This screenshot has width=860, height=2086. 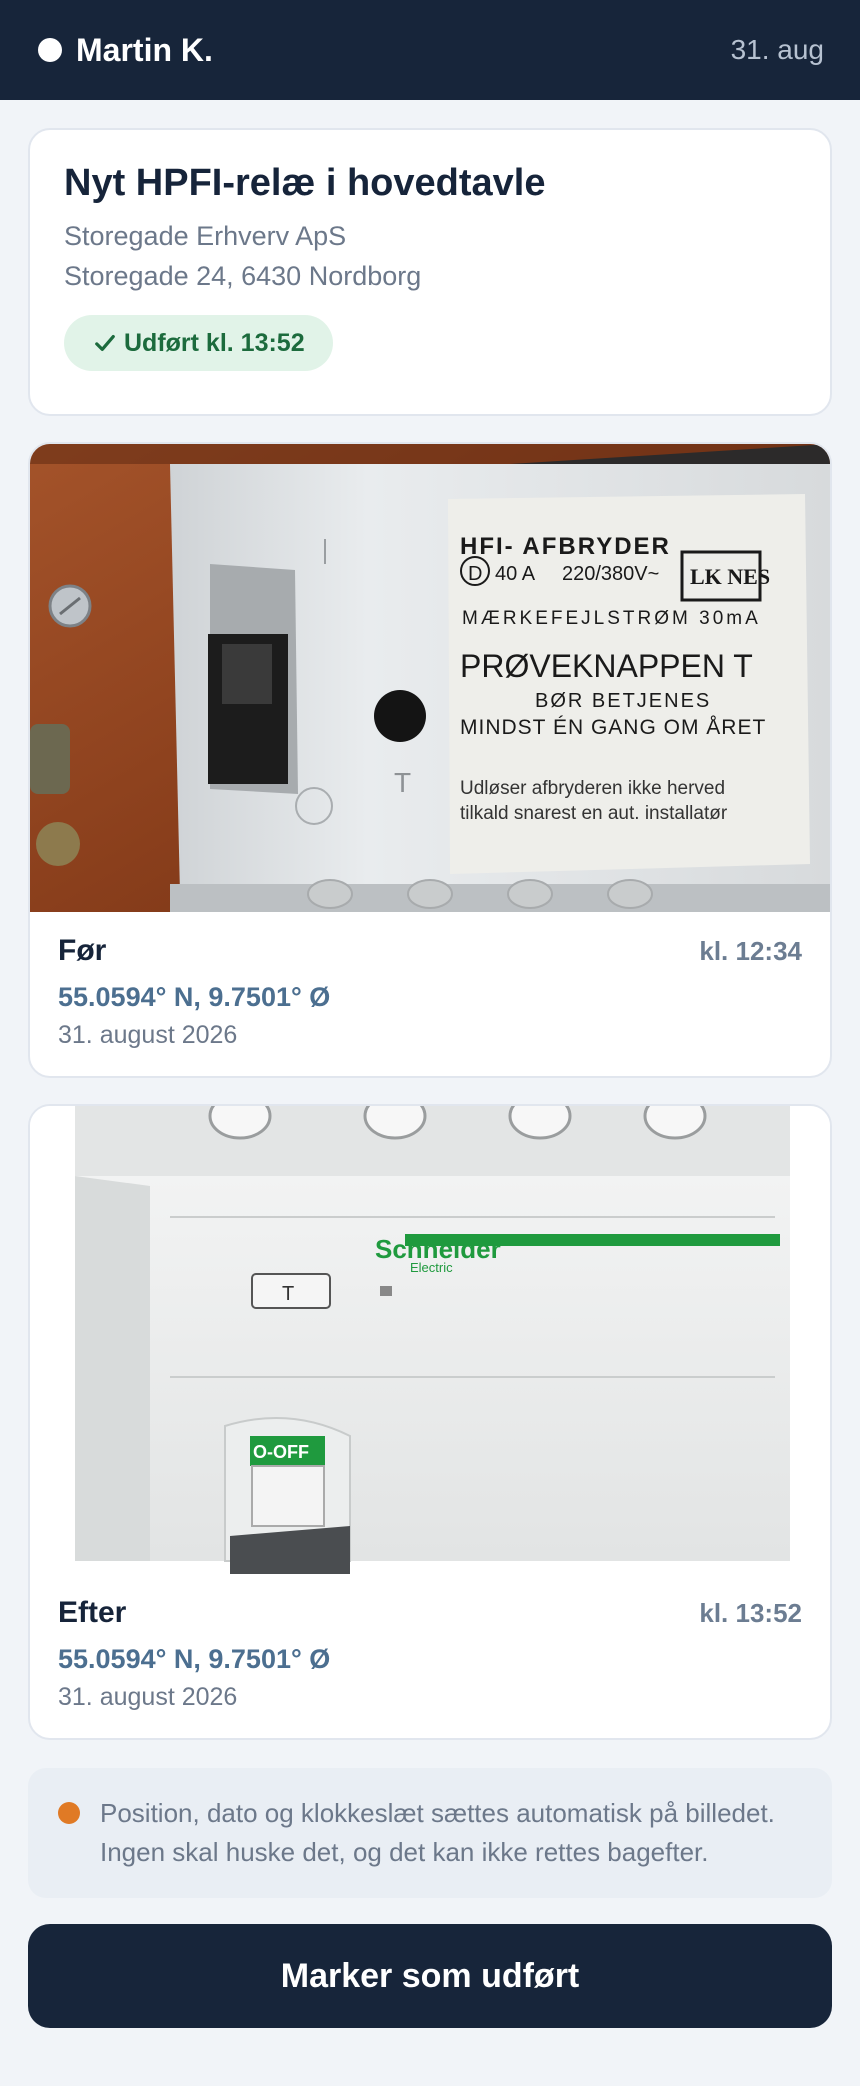 I want to click on photo-label: Før, so click(x=82, y=950).